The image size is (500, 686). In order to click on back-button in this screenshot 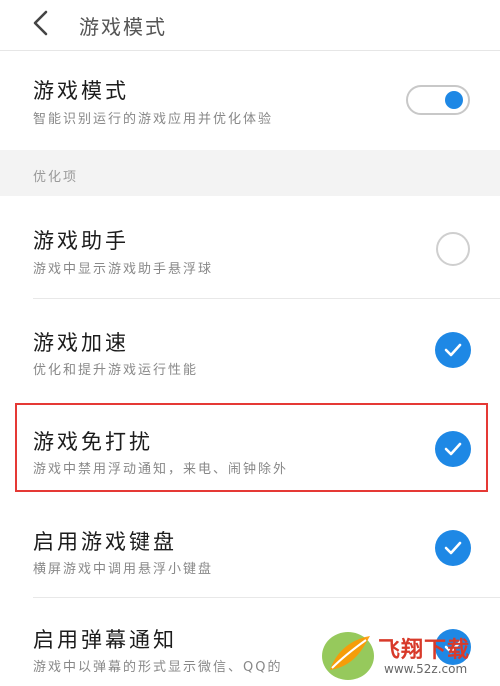, I will do `click(41, 23)`.